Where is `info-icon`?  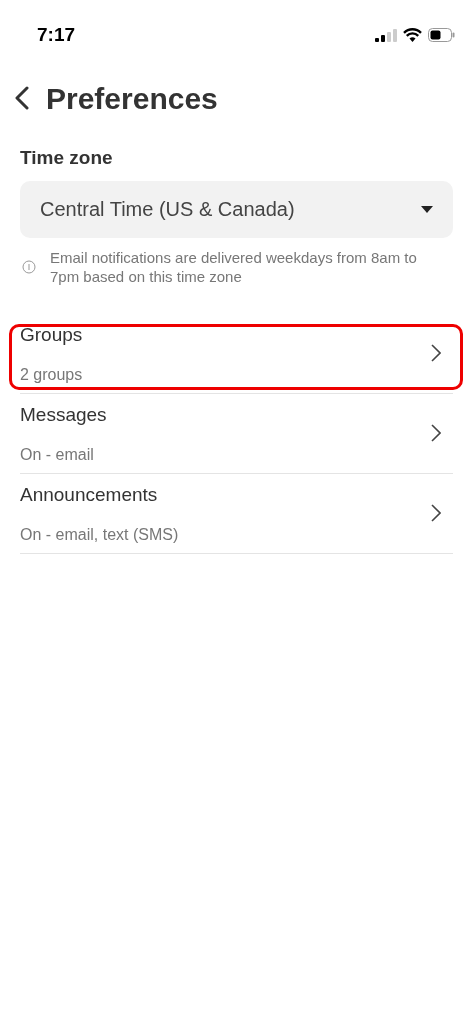
info-icon is located at coordinates (29, 266).